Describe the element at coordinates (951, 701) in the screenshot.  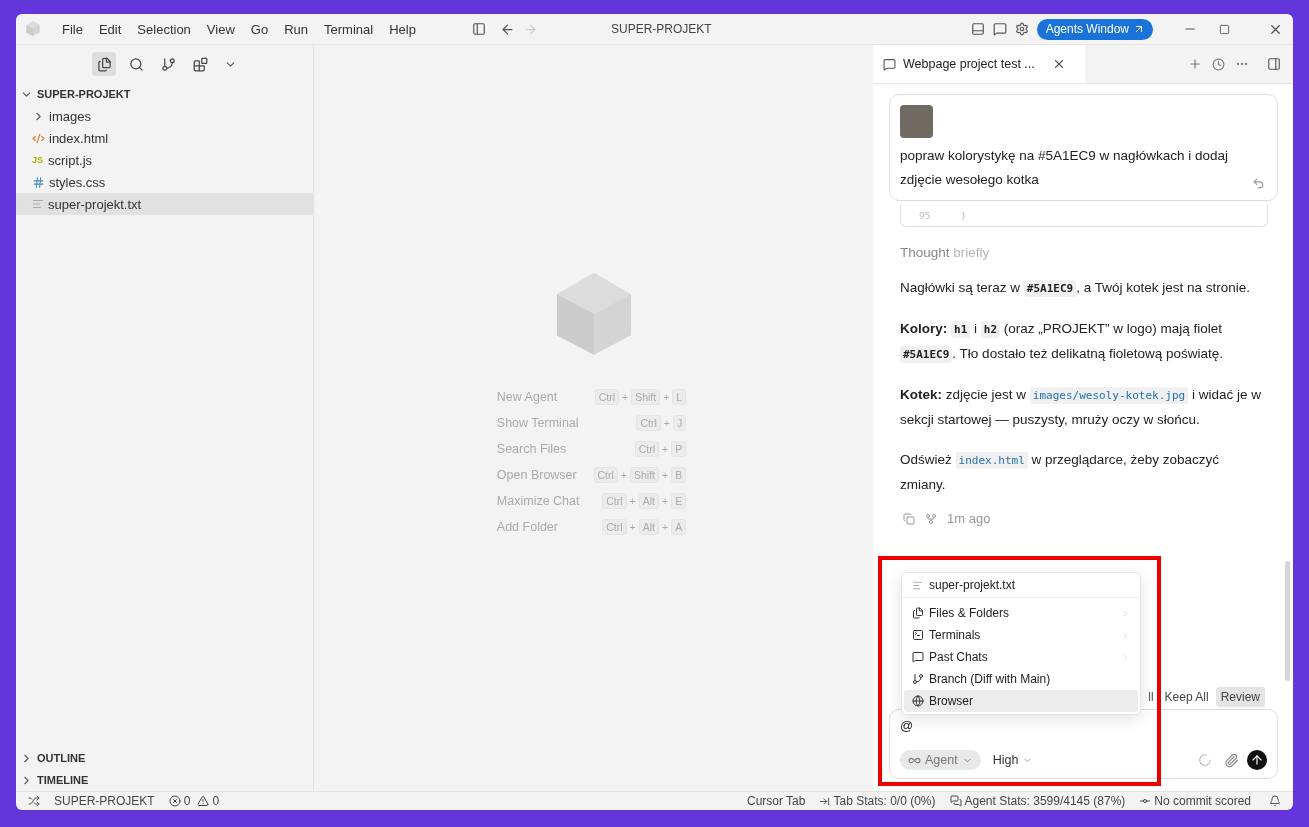
I see `menu-item-label: Browser` at that location.